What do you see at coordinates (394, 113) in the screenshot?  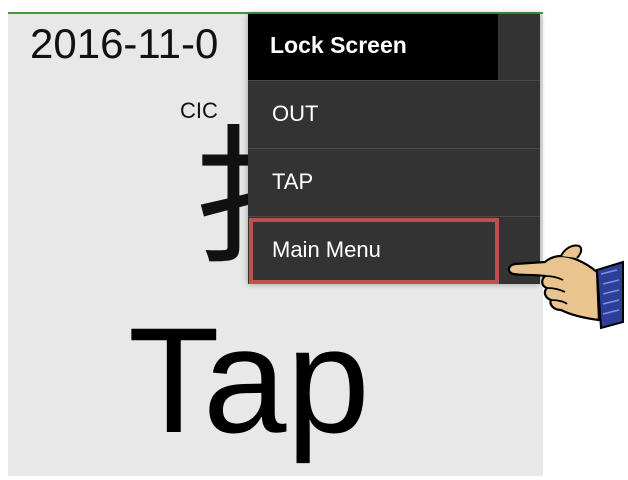 I see `menu-item-out: OUT` at bounding box center [394, 113].